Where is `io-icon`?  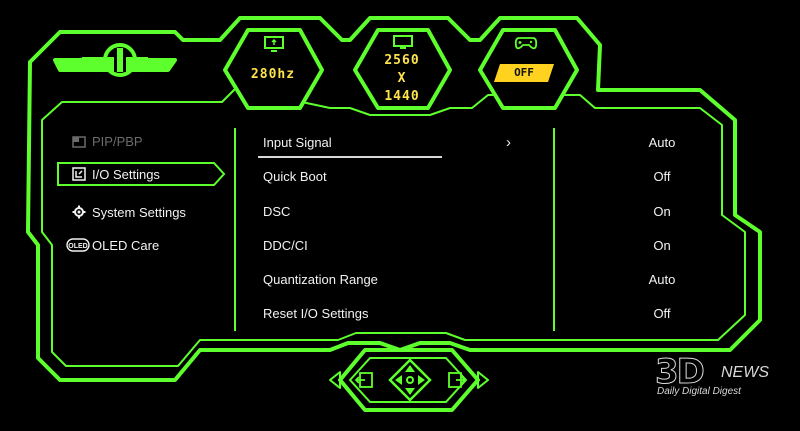
io-icon is located at coordinates (79, 174).